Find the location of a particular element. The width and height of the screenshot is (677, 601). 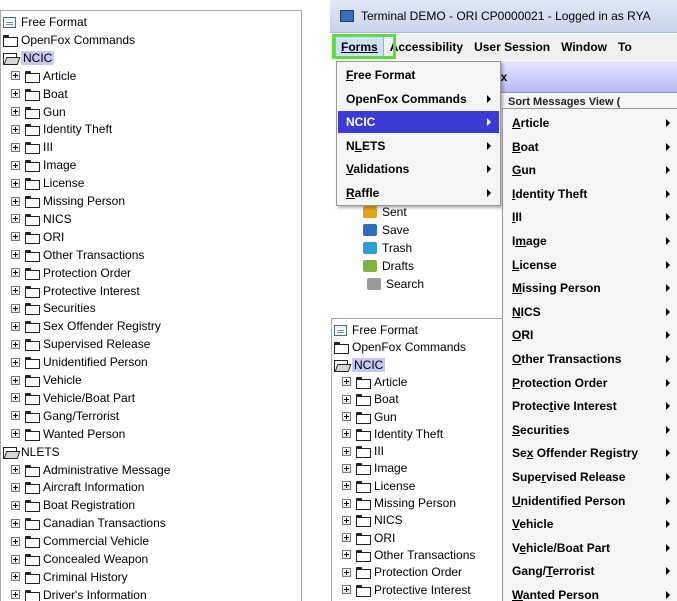

mail-folder-trash: Trash is located at coordinates (387, 247).